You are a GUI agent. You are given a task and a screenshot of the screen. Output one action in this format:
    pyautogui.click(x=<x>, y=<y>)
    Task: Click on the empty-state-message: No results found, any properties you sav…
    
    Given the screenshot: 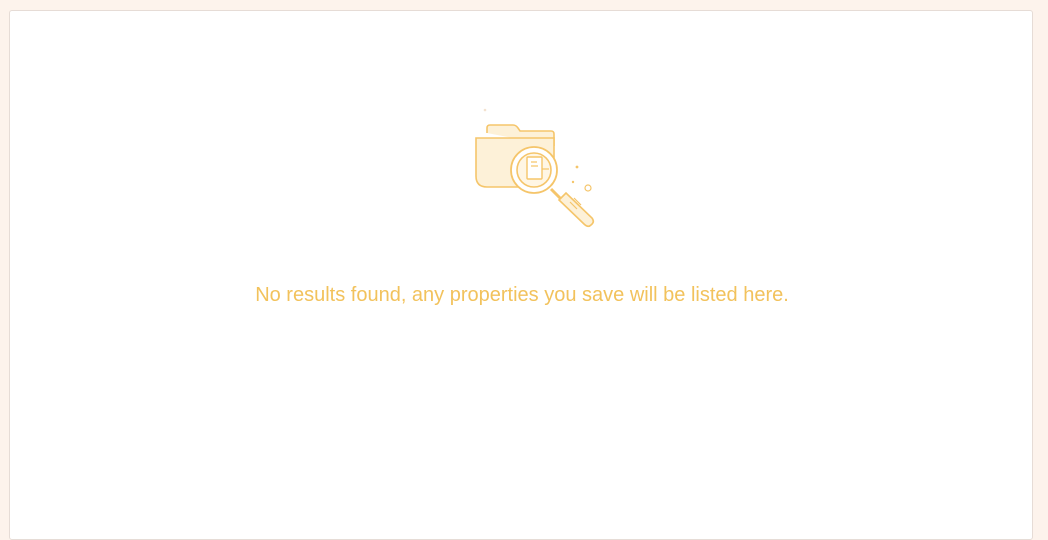 What is the action you would take?
    pyautogui.click(x=522, y=295)
    